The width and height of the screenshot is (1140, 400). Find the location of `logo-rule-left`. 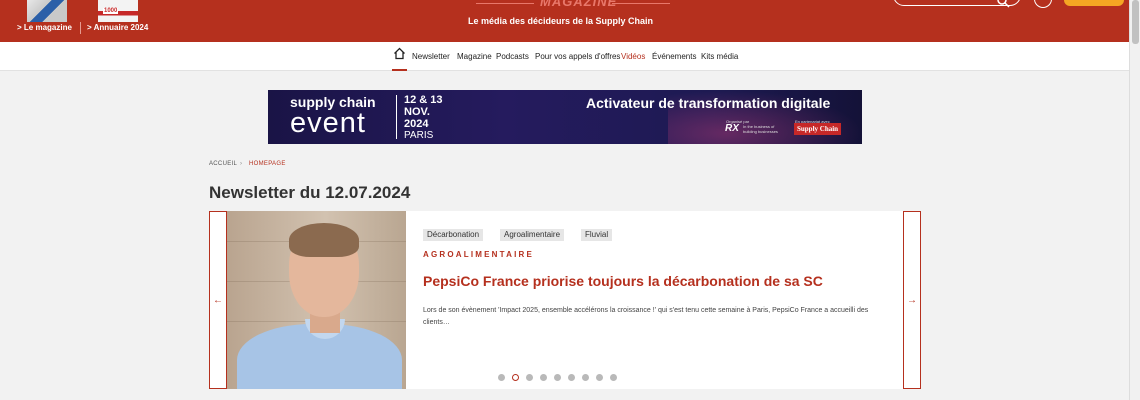

logo-rule-left is located at coordinates (505, 3).